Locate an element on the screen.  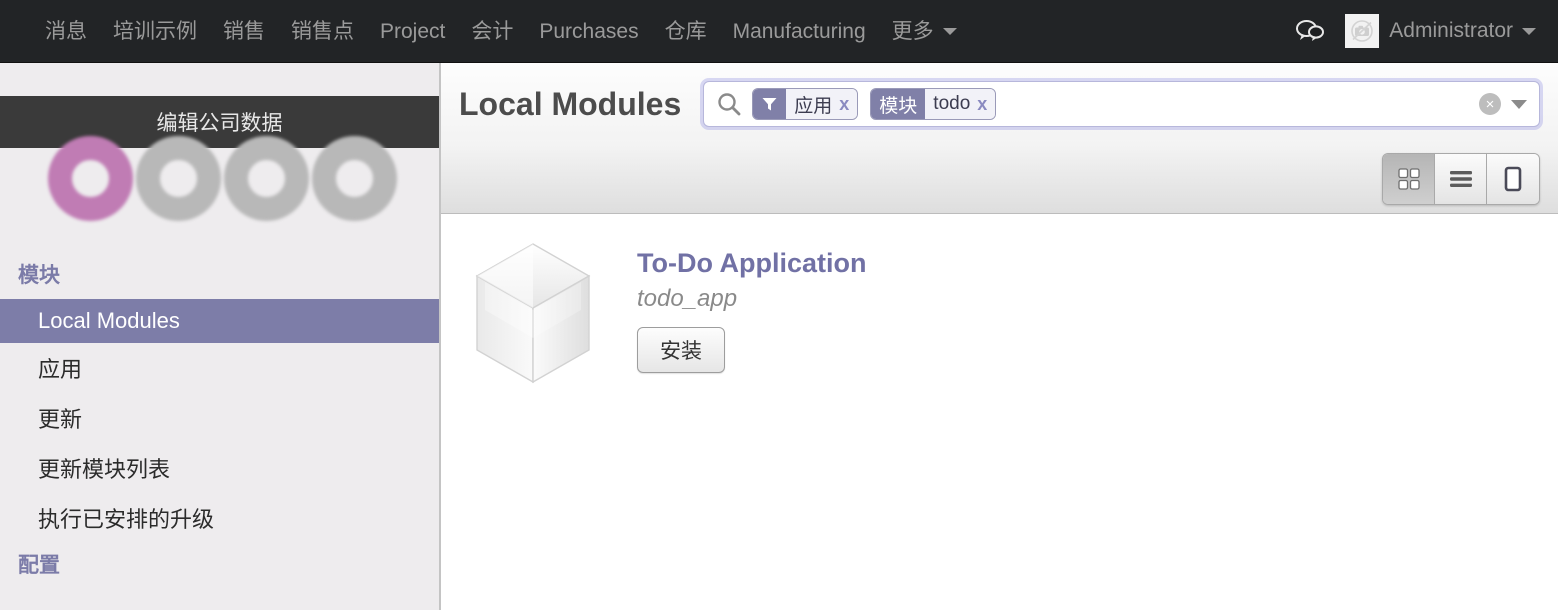
nav-sales-label: 销售 is located at coordinates (244, 31).